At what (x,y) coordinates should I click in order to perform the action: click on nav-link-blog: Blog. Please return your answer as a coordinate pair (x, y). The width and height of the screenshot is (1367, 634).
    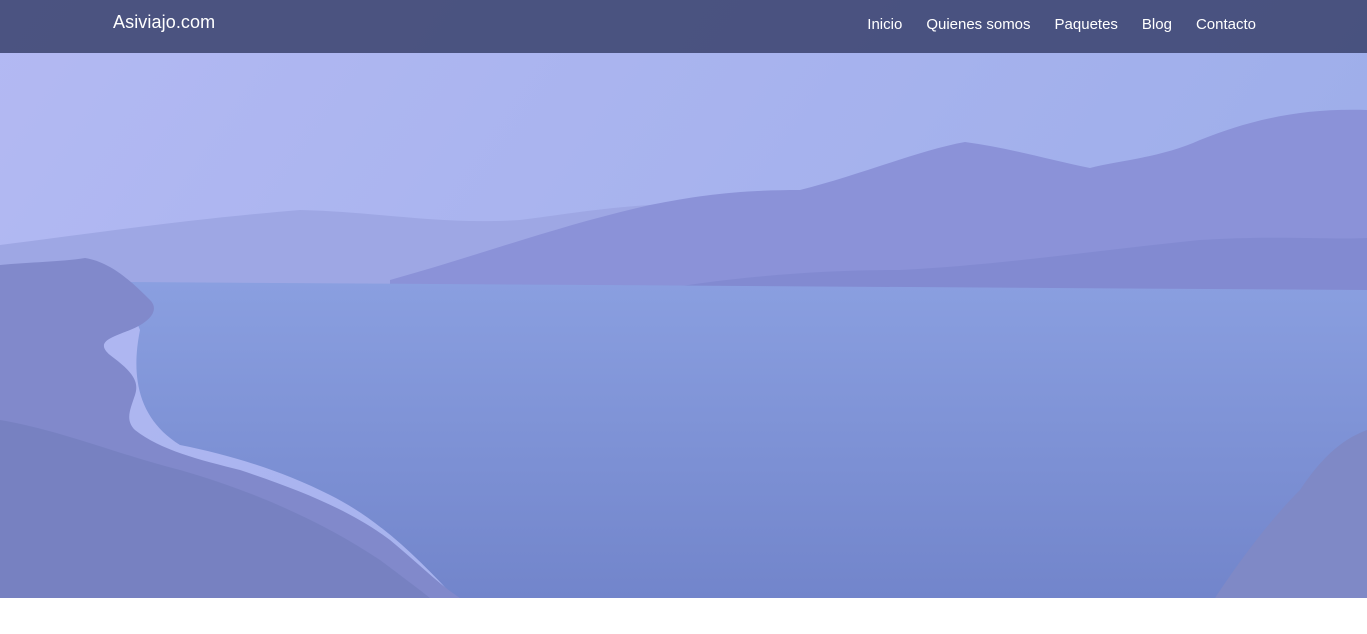
    Looking at the image, I should click on (1157, 24).